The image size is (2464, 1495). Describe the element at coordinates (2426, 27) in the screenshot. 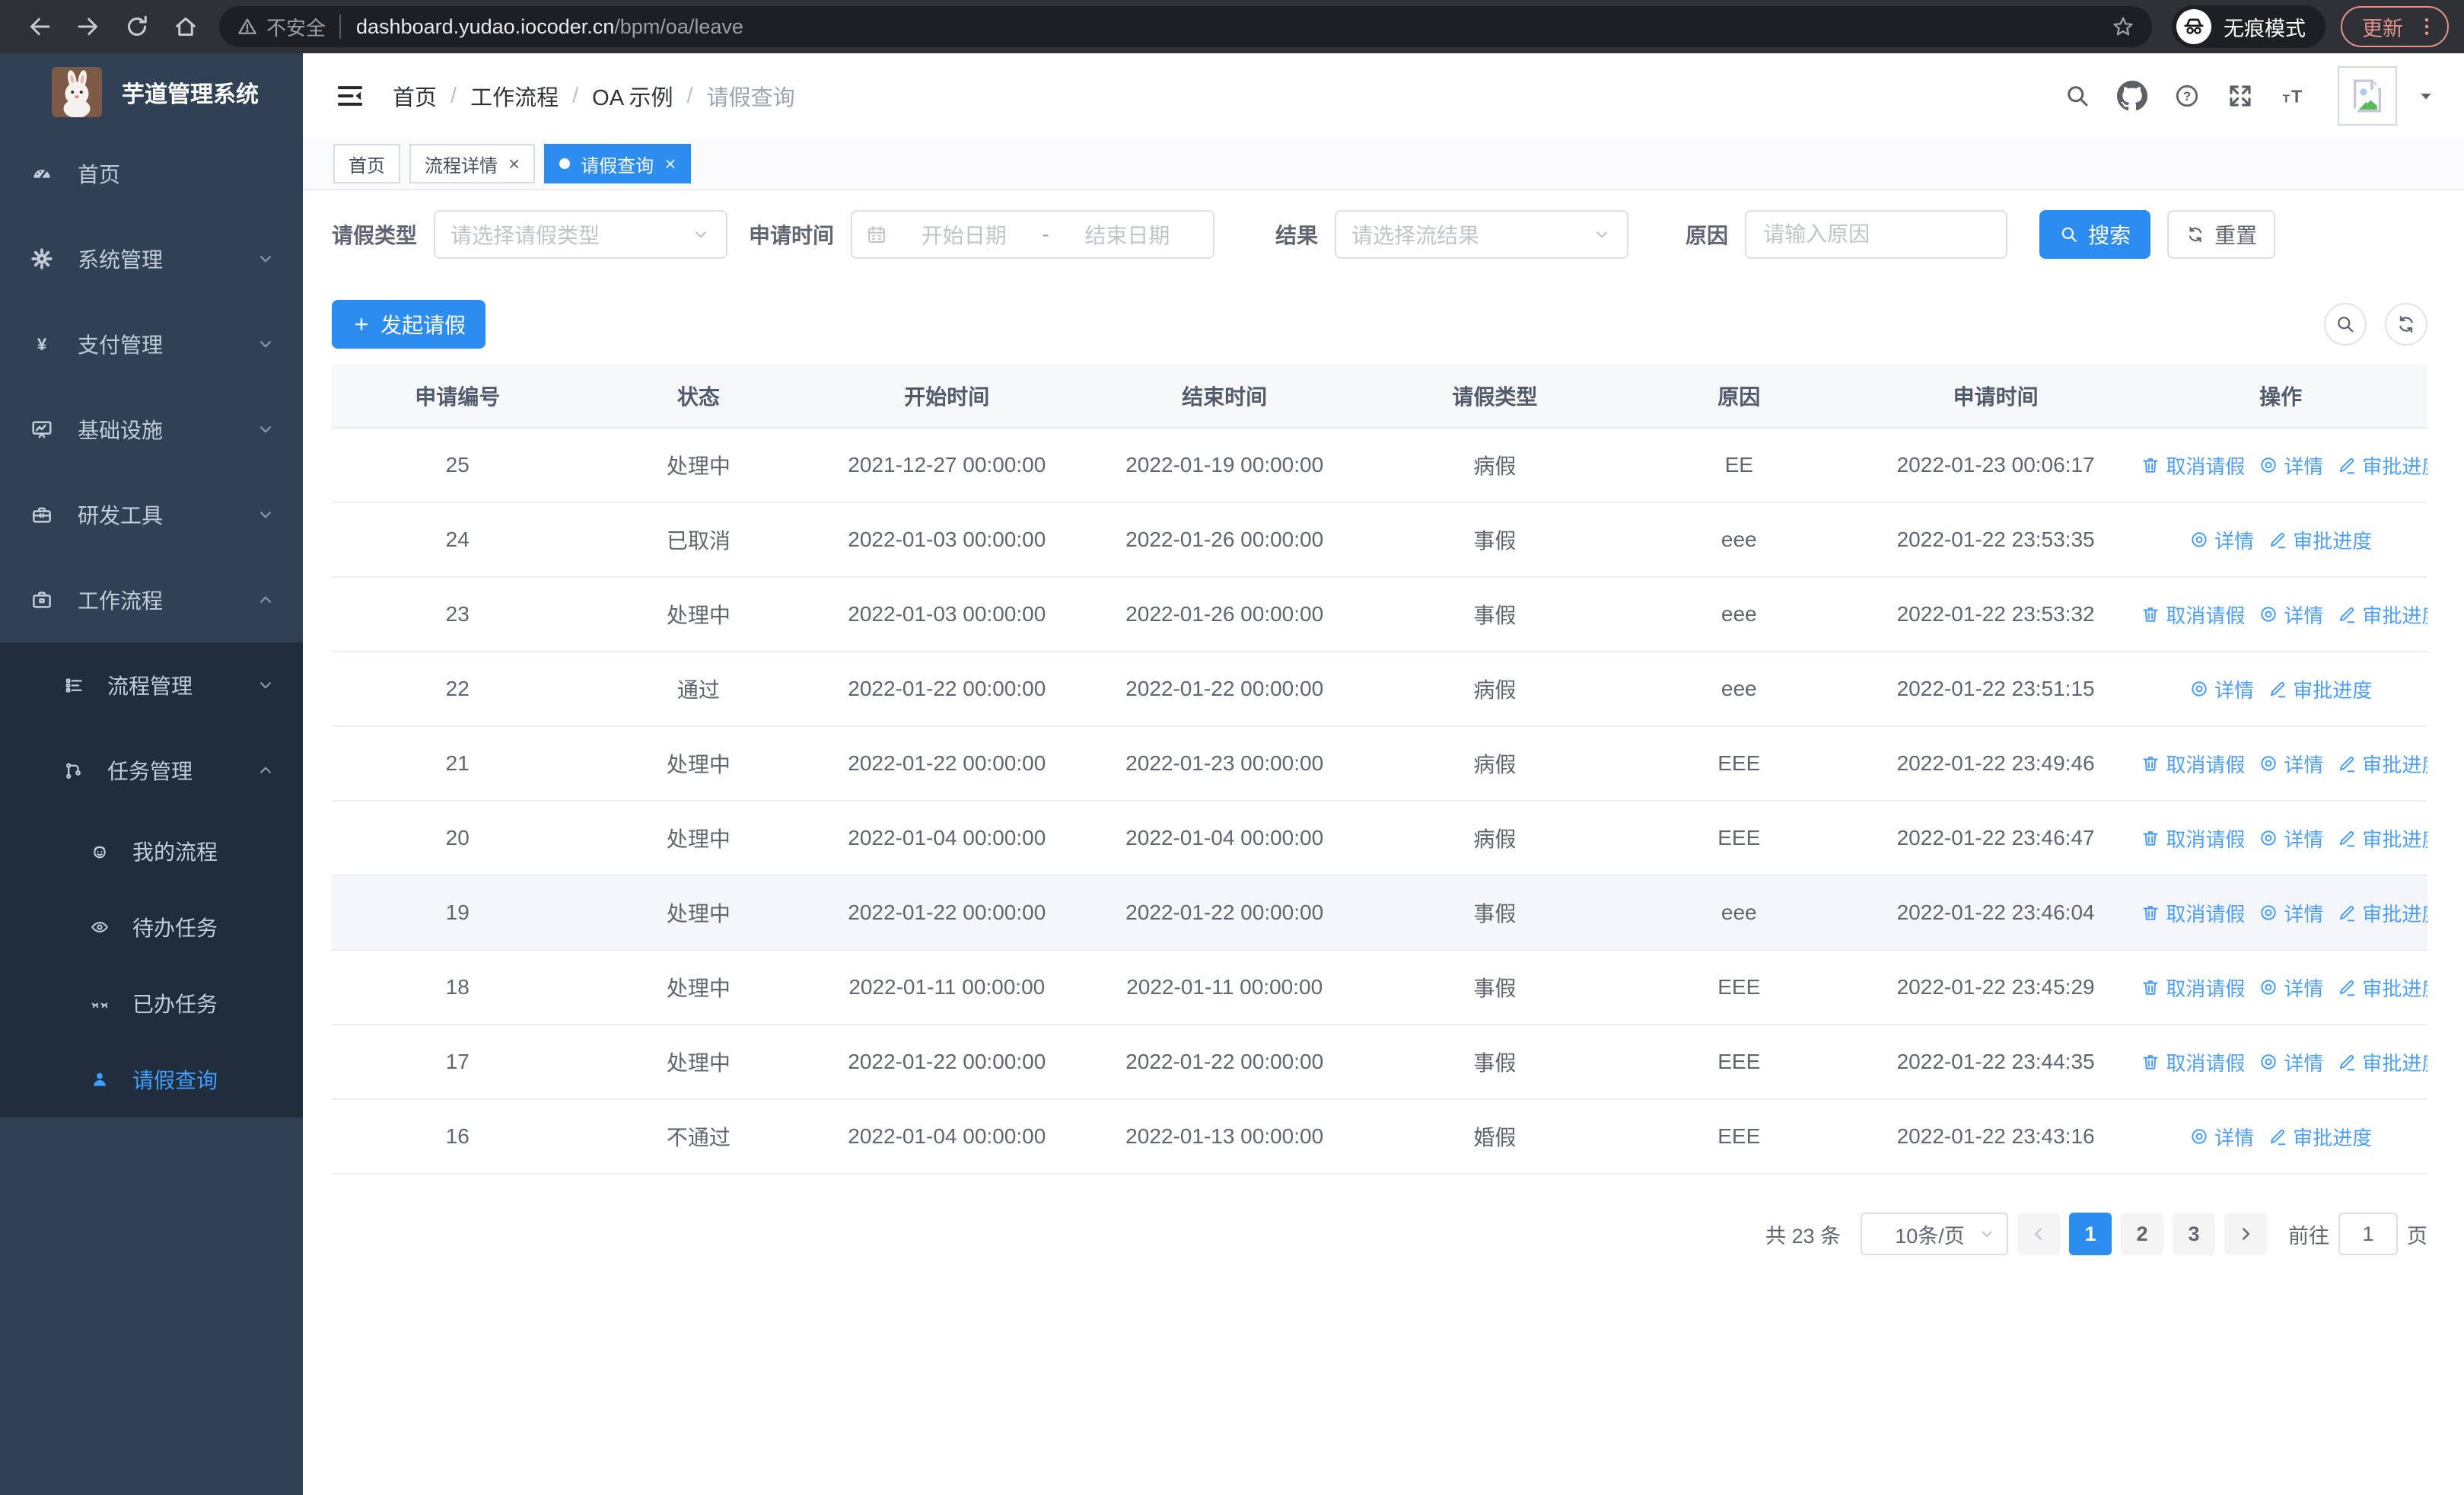

I see `browser-menu-icon` at that location.